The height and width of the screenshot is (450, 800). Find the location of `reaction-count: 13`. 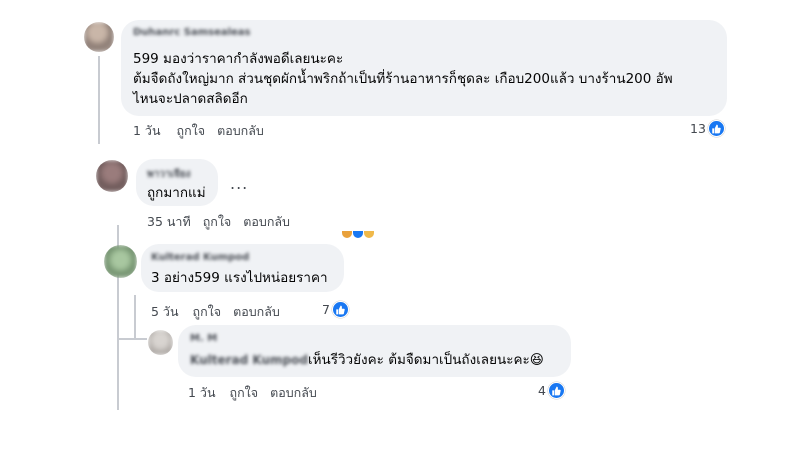

reaction-count: 13 is located at coordinates (707, 128).